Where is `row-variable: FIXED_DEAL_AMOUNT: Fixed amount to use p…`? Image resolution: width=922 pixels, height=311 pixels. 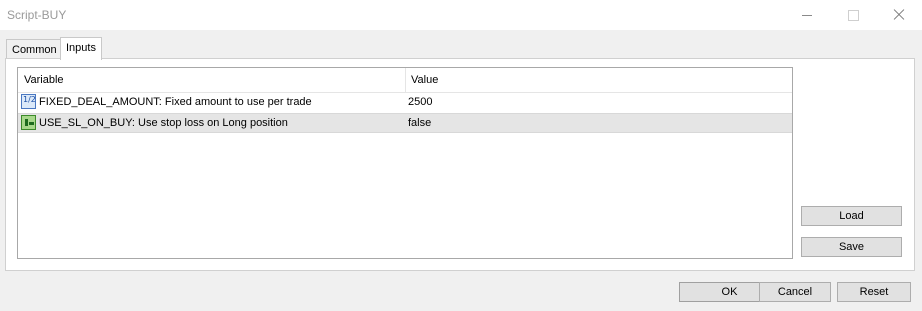 row-variable: FIXED_DEAL_AMOUNT: Fixed amount to use p… is located at coordinates (175, 102).